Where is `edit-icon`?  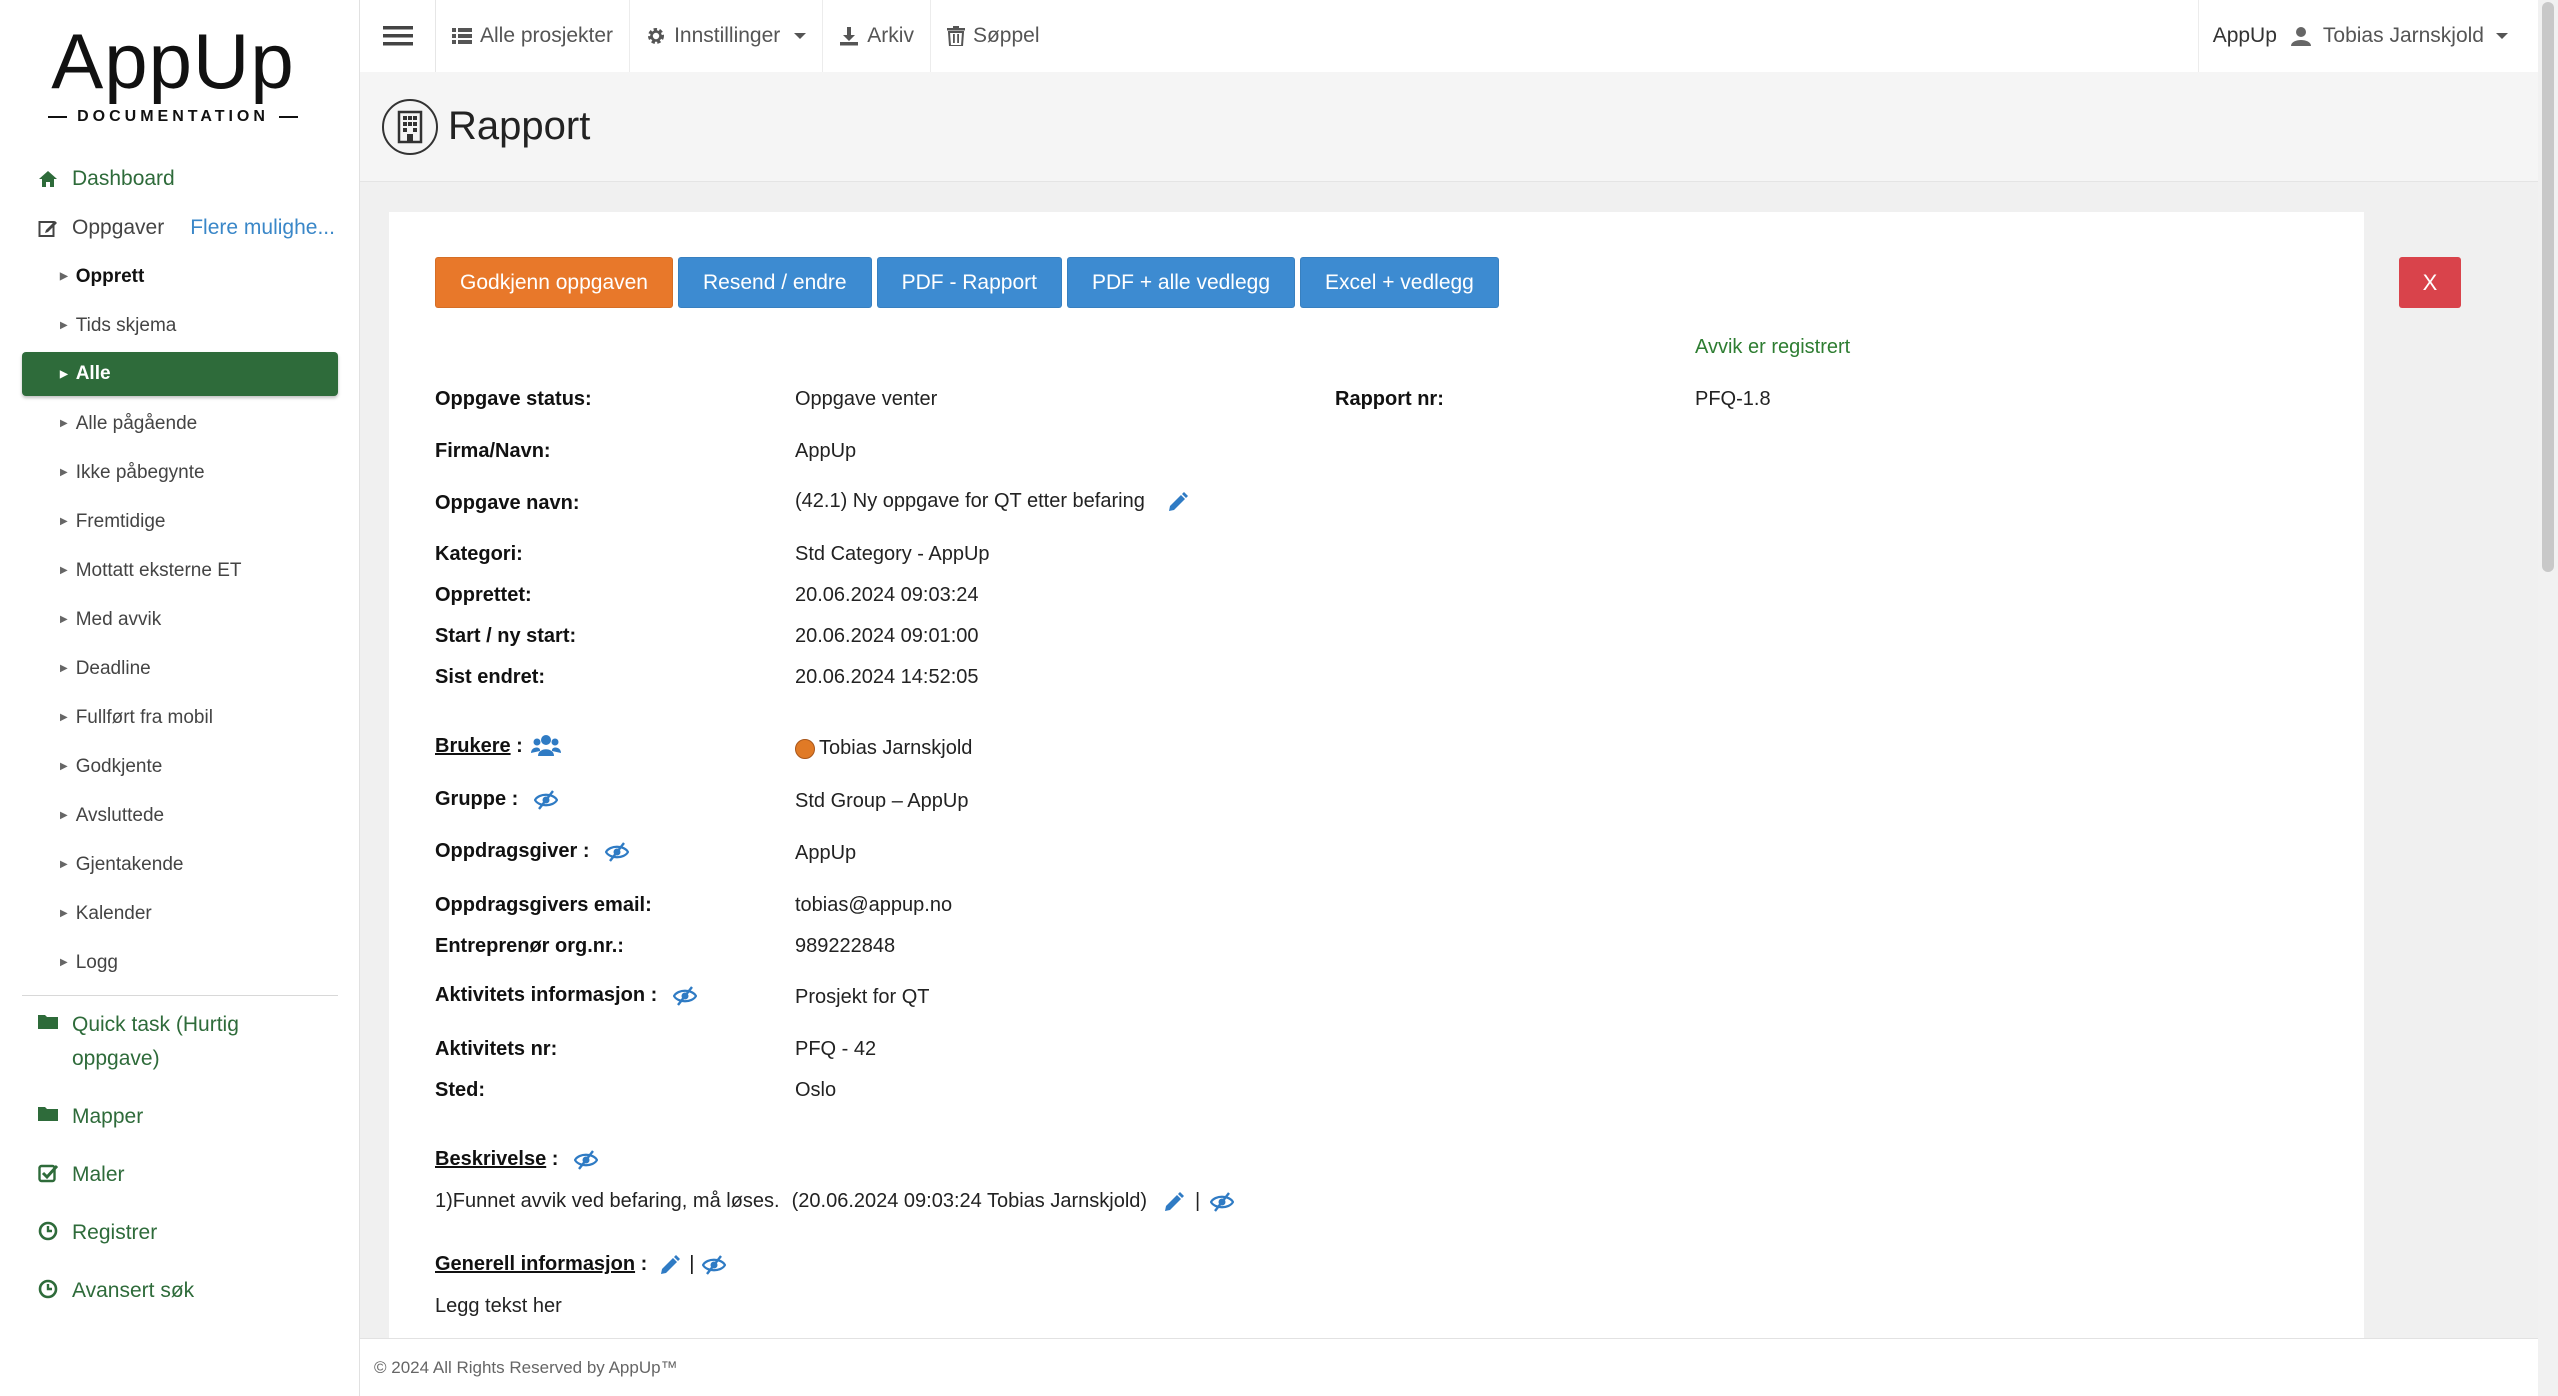 edit-icon is located at coordinates (48, 228).